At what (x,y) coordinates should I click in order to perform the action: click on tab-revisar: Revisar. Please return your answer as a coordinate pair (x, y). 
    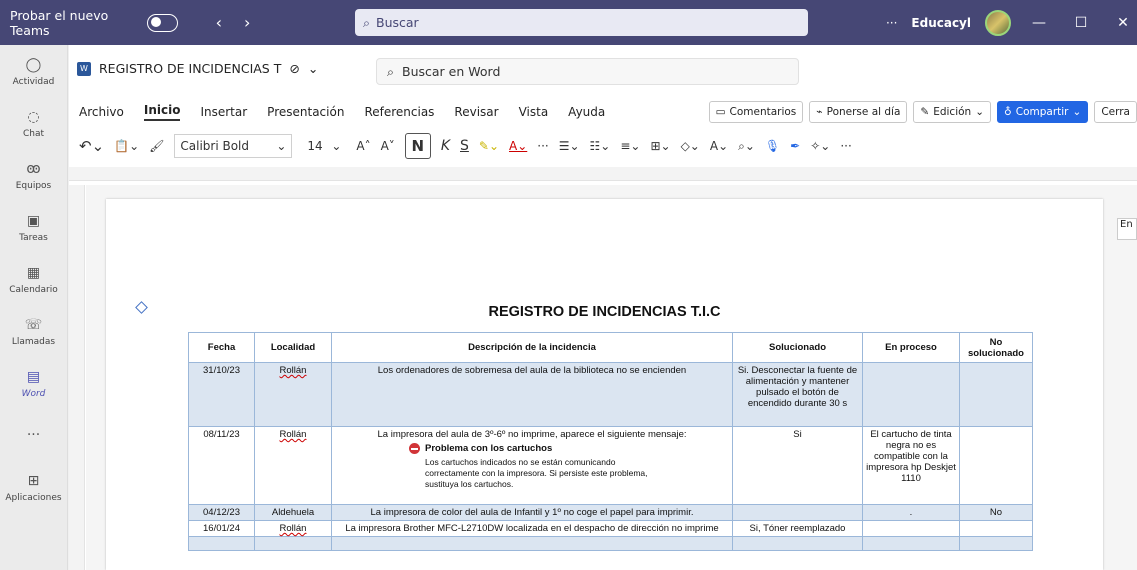
    Looking at the image, I should click on (476, 112).